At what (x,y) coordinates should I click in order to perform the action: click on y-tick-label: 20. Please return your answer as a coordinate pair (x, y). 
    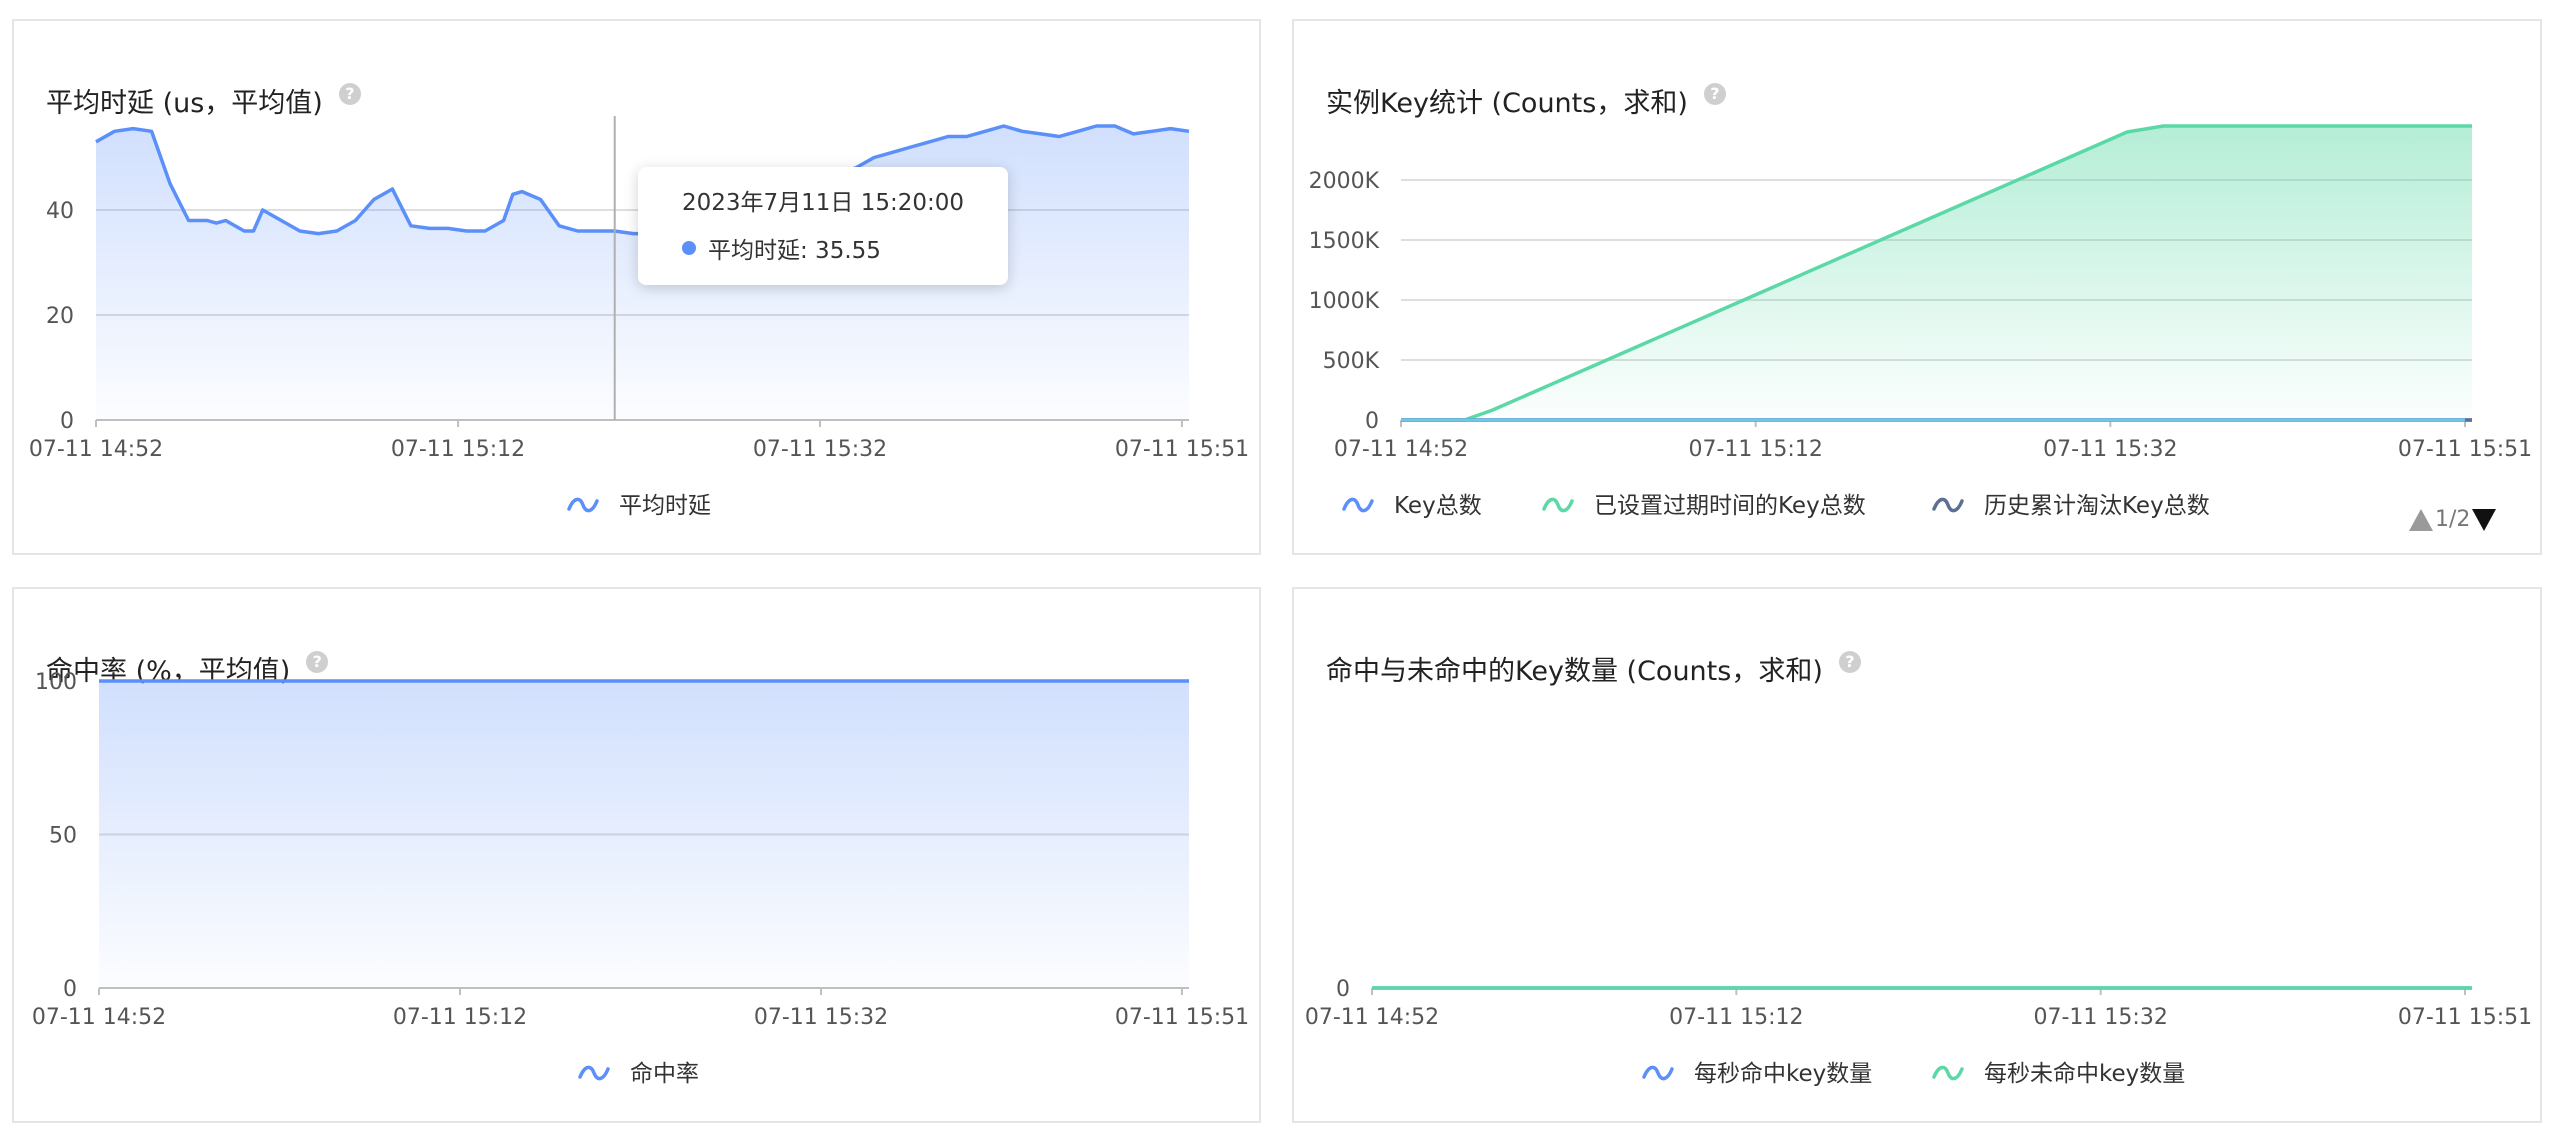
    Looking at the image, I should click on (60, 316).